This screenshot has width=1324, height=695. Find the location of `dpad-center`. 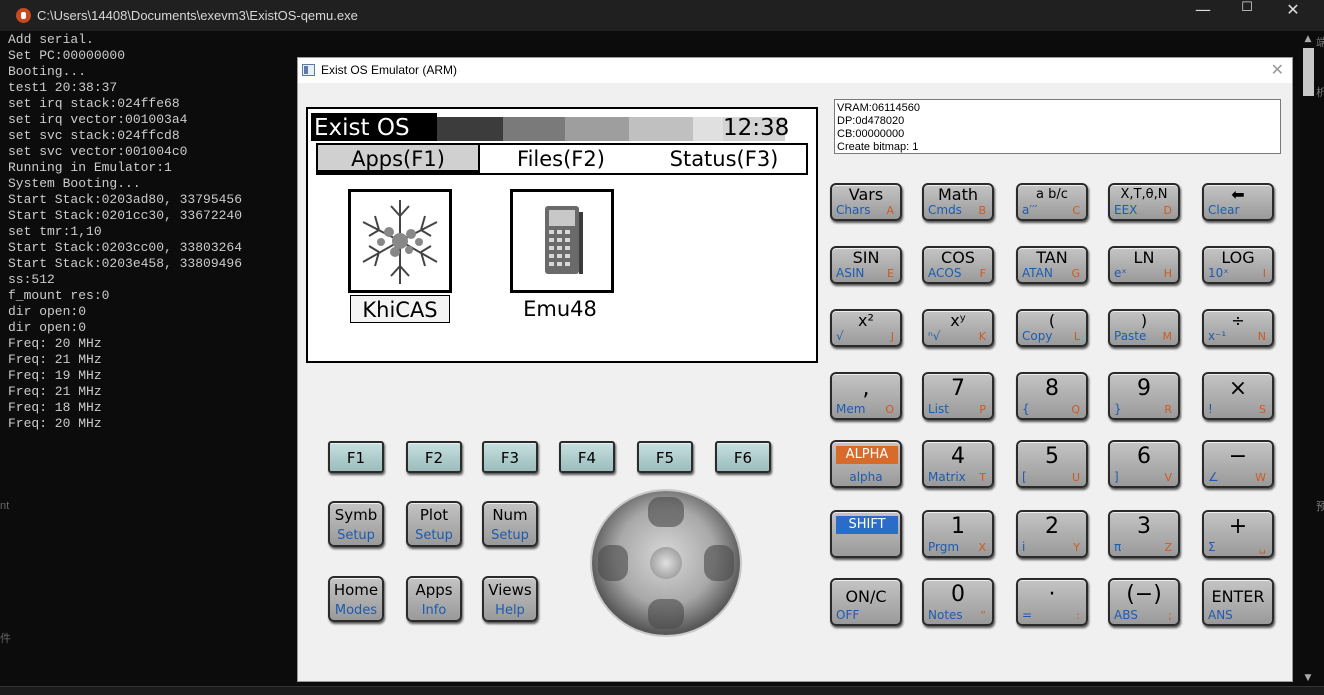

dpad-center is located at coordinates (666, 563).